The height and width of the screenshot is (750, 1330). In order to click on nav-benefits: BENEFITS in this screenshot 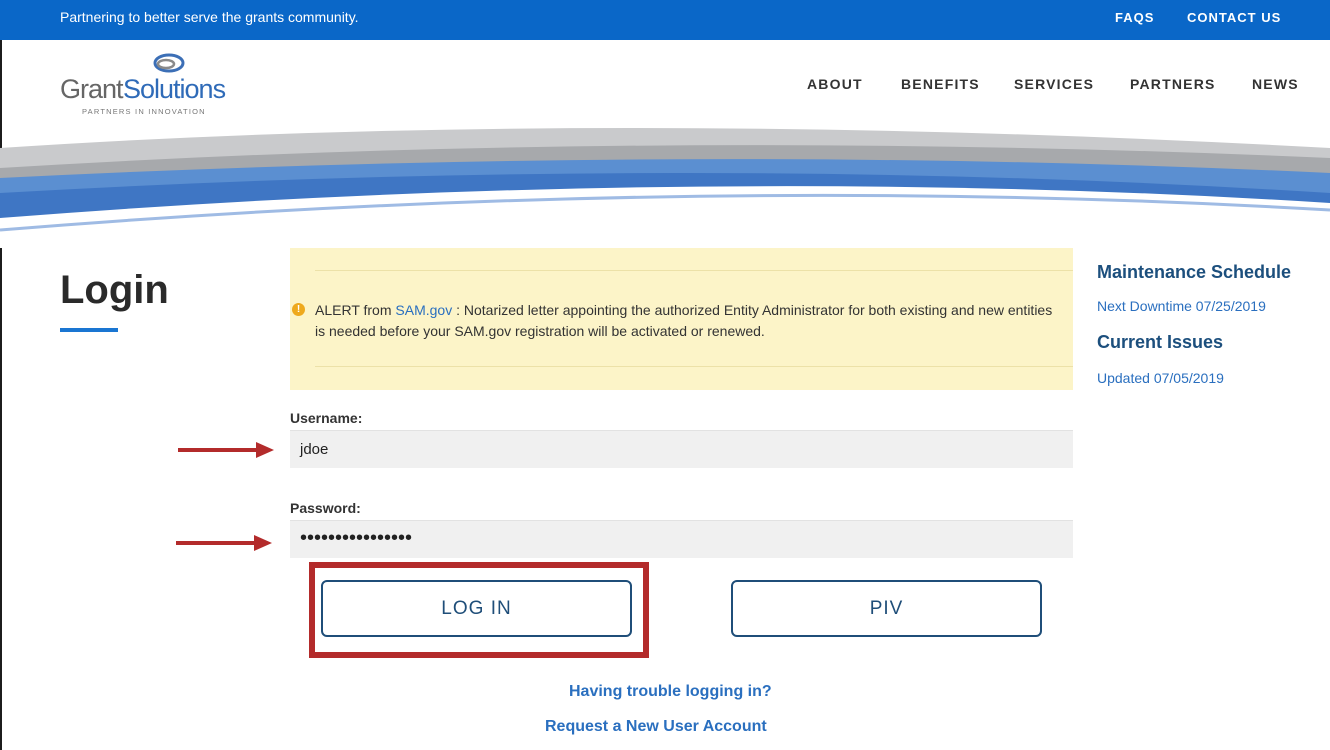, I will do `click(940, 84)`.